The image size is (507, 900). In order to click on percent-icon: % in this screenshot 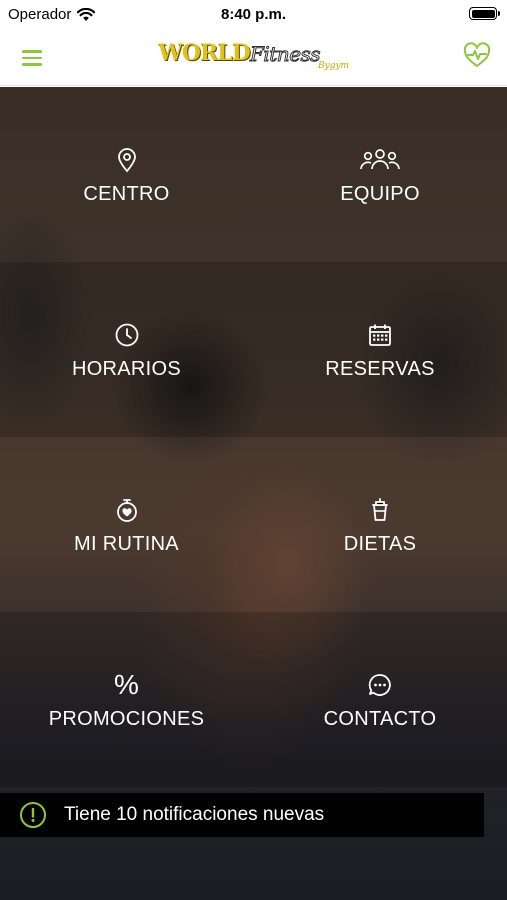, I will do `click(126, 684)`.